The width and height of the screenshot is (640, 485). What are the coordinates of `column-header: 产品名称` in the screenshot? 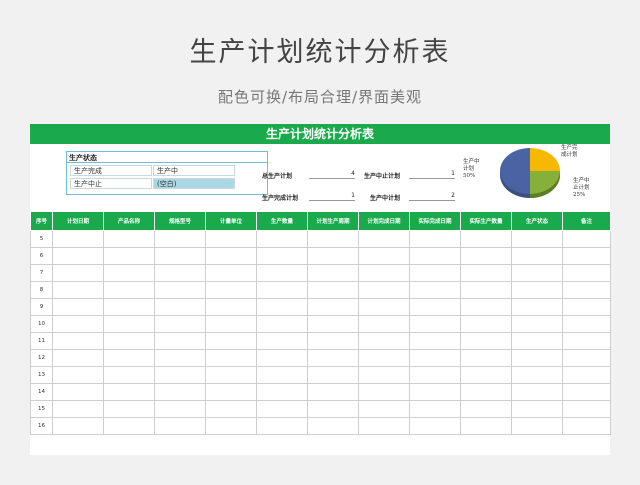 It's located at (129, 221).